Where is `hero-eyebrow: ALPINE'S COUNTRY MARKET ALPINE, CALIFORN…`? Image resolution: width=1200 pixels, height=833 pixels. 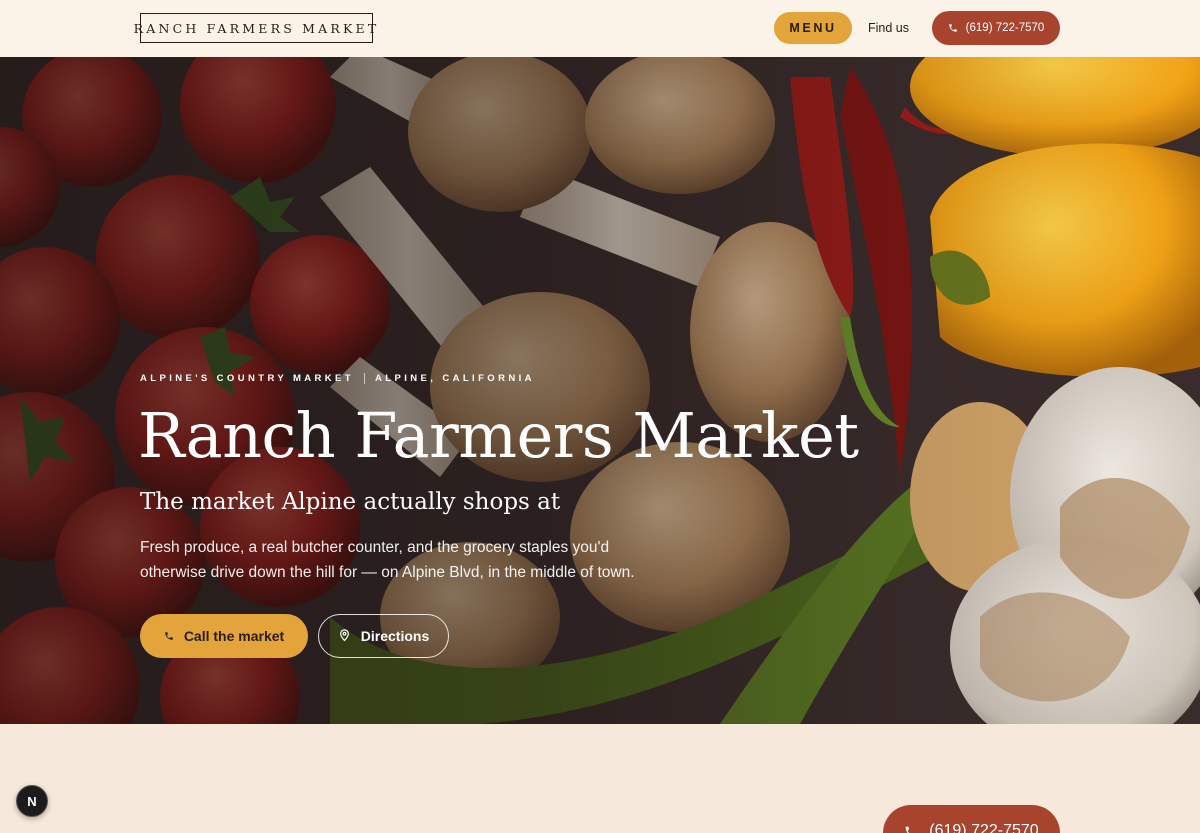 hero-eyebrow: ALPINE'S COUNTRY MARKET ALPINE, CALIFORN… is located at coordinates (337, 378).